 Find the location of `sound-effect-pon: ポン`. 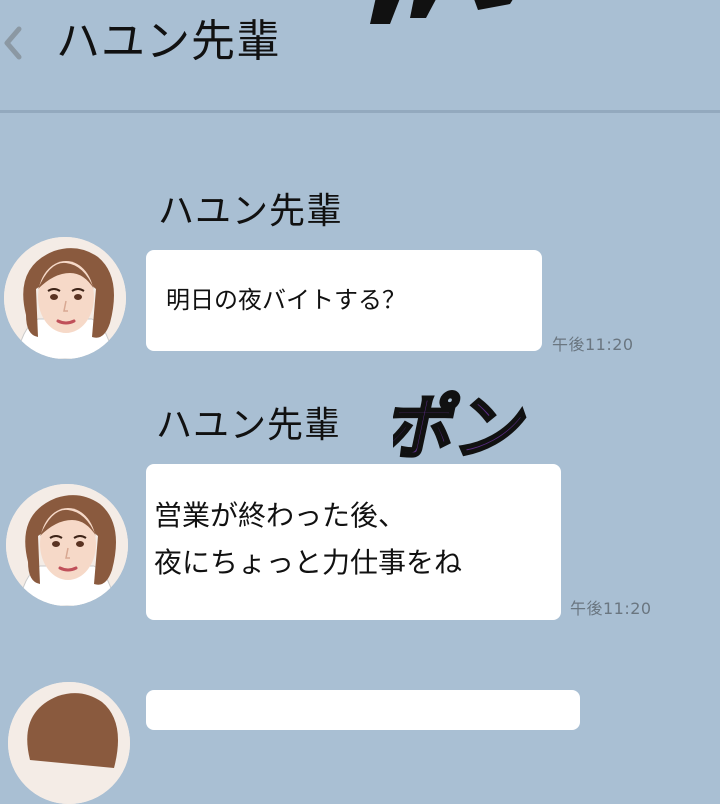

sound-effect-pon: ポン is located at coordinates (465, 427).